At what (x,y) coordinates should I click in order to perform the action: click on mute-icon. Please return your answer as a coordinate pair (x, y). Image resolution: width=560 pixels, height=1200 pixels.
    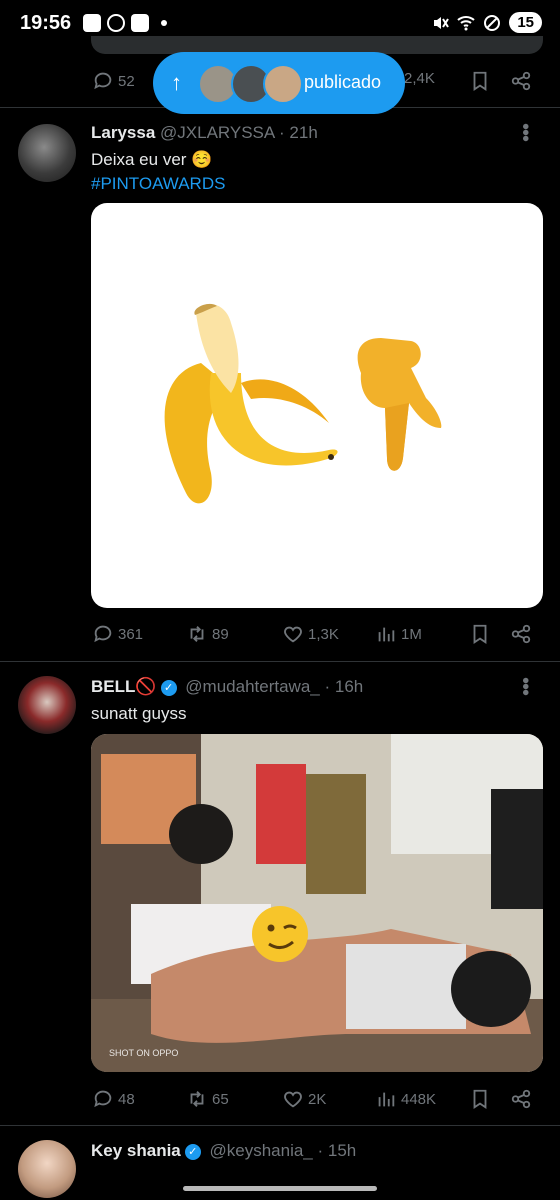
    Looking at the image, I should click on (442, 22).